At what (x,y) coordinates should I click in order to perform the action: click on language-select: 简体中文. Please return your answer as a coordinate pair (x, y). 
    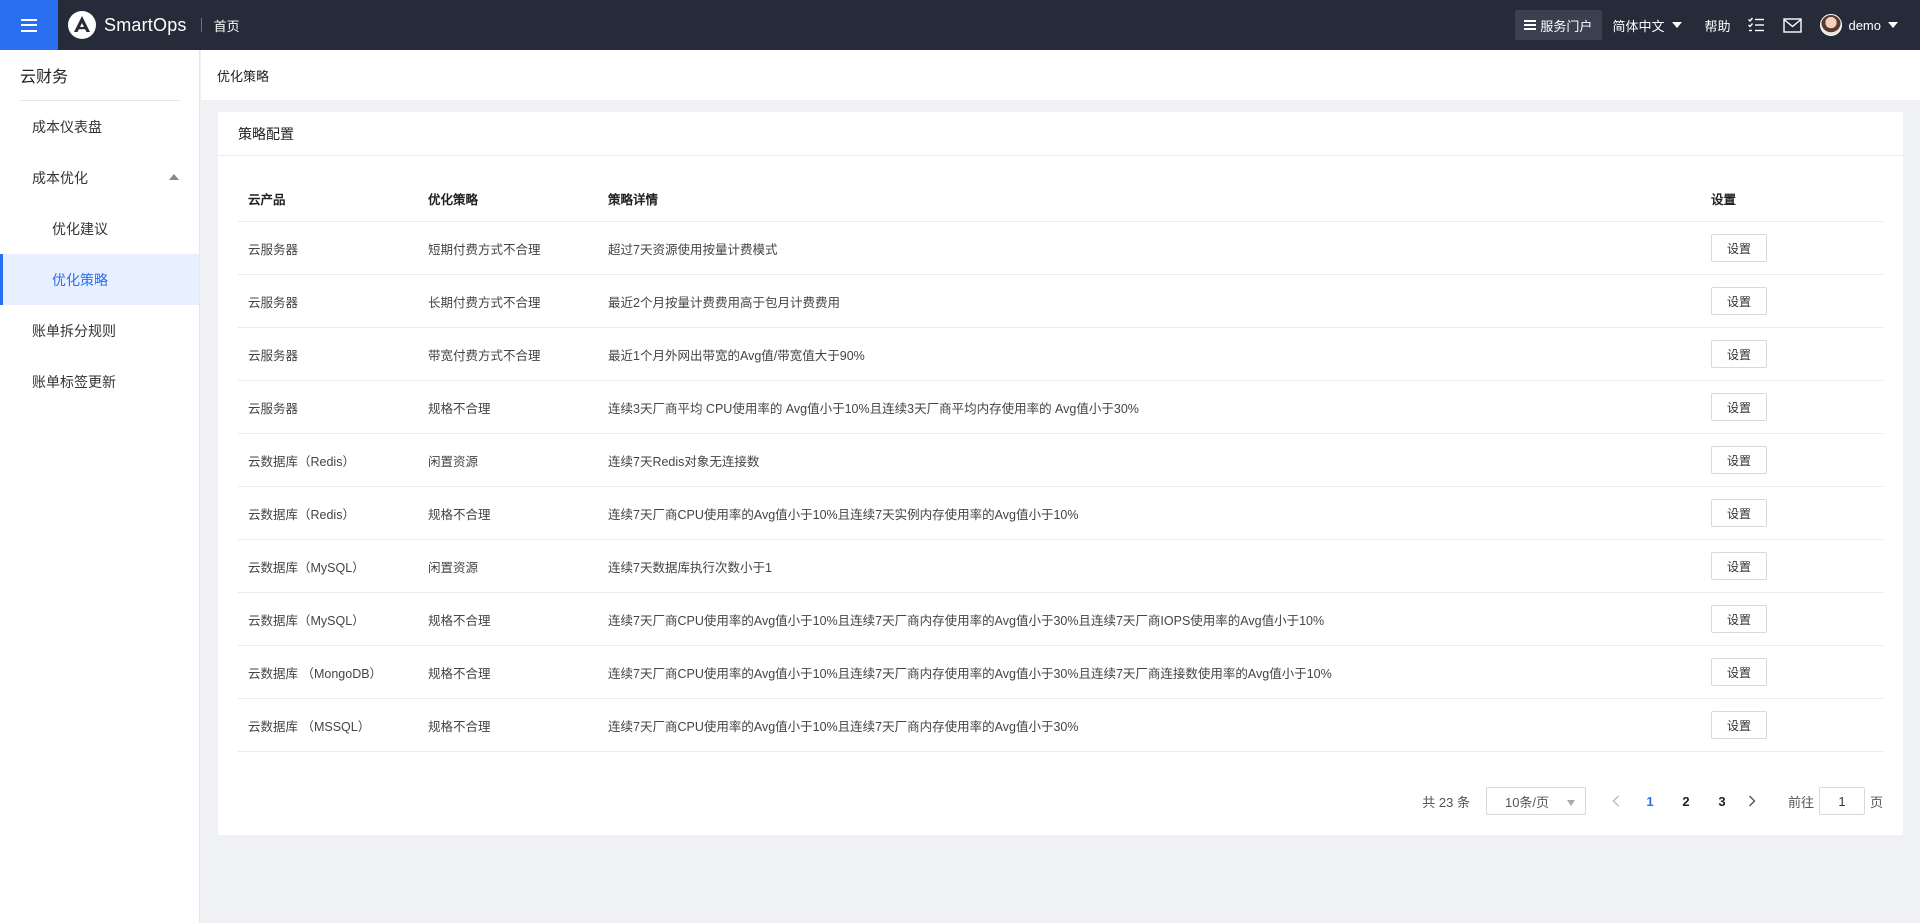
    Looking at the image, I should click on (1647, 25).